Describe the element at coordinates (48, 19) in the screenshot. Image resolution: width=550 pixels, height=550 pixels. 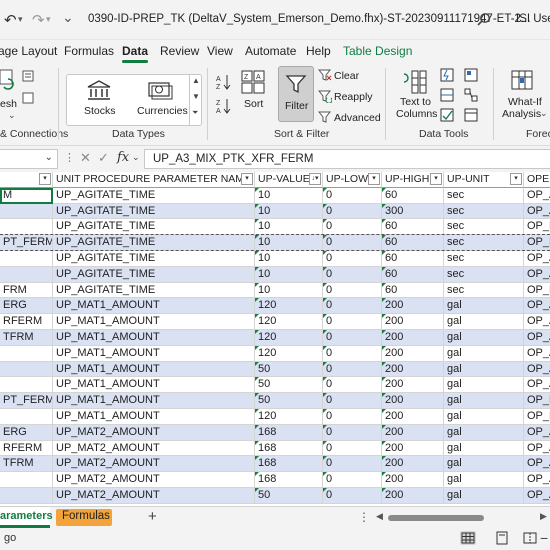
I see `redo-dropdown-icon: ▾` at that location.